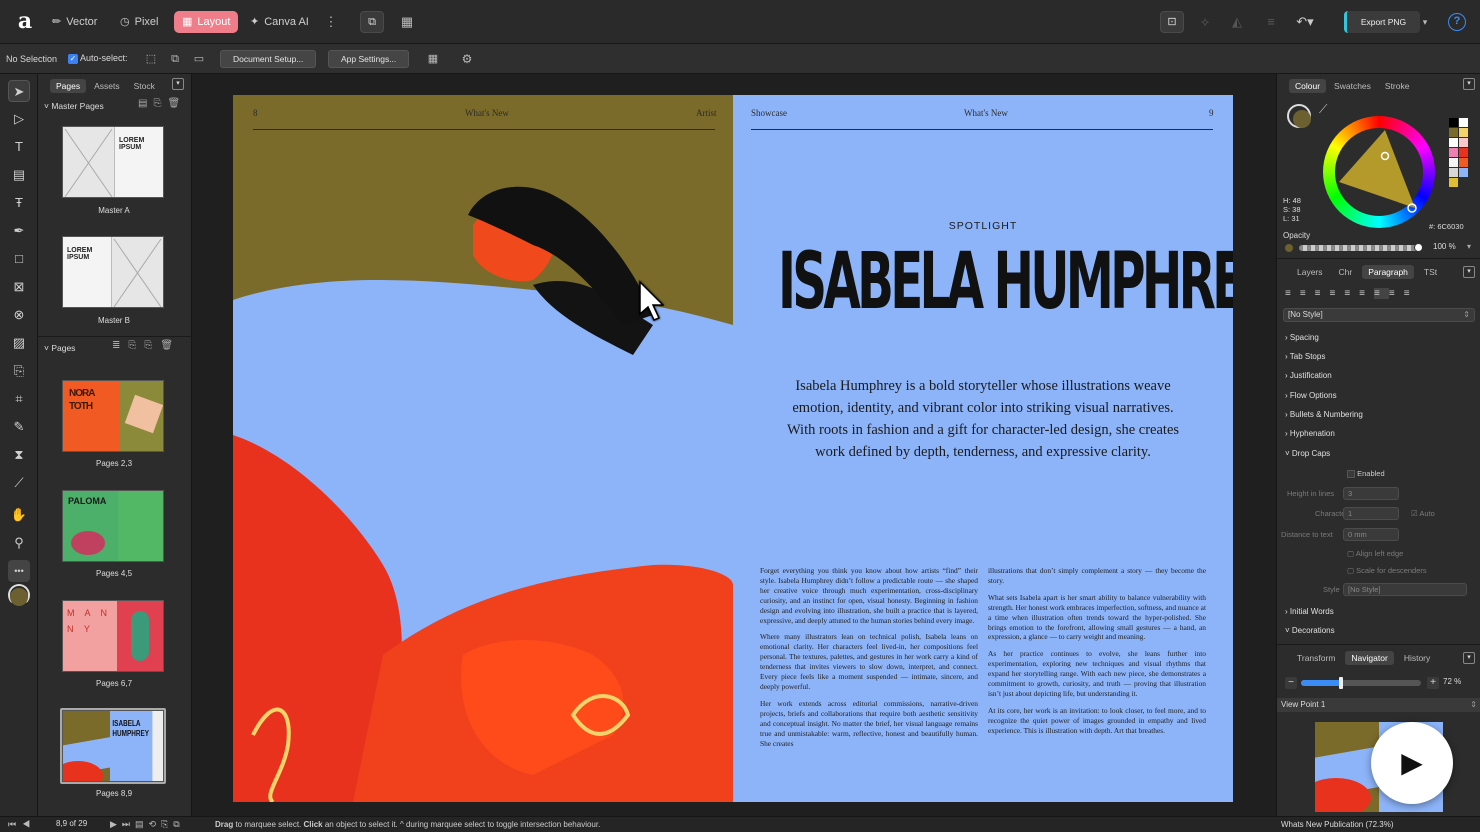 This screenshot has width=1480, height=832. I want to click on grid-icon: ▦, so click(407, 22).